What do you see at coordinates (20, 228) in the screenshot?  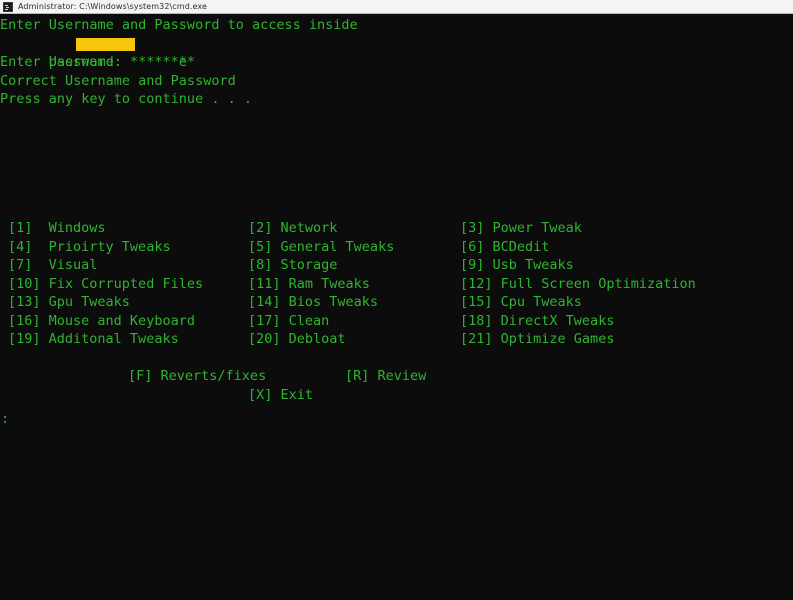 I see `menu-key-1: [1]` at bounding box center [20, 228].